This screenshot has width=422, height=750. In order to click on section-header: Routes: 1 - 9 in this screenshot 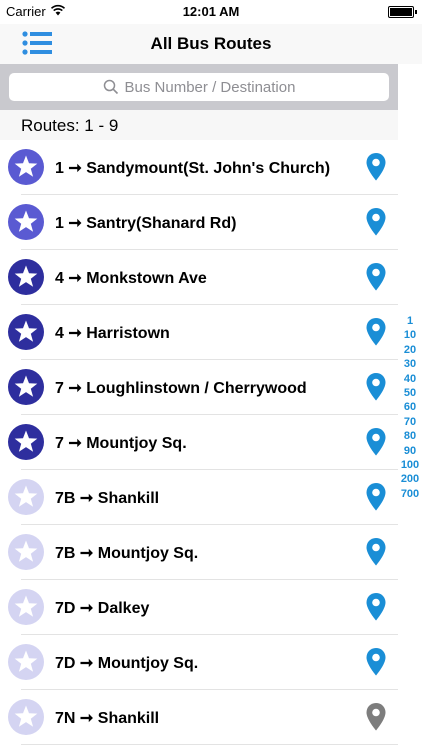, I will do `click(199, 125)`.